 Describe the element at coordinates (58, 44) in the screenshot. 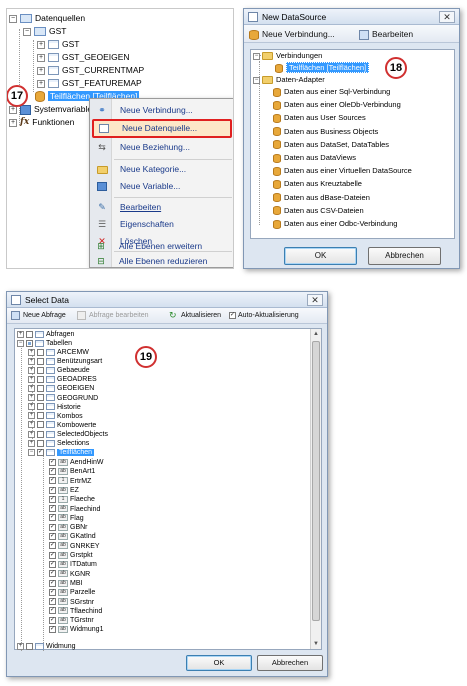

I see `tree-item-table: + GST` at that location.